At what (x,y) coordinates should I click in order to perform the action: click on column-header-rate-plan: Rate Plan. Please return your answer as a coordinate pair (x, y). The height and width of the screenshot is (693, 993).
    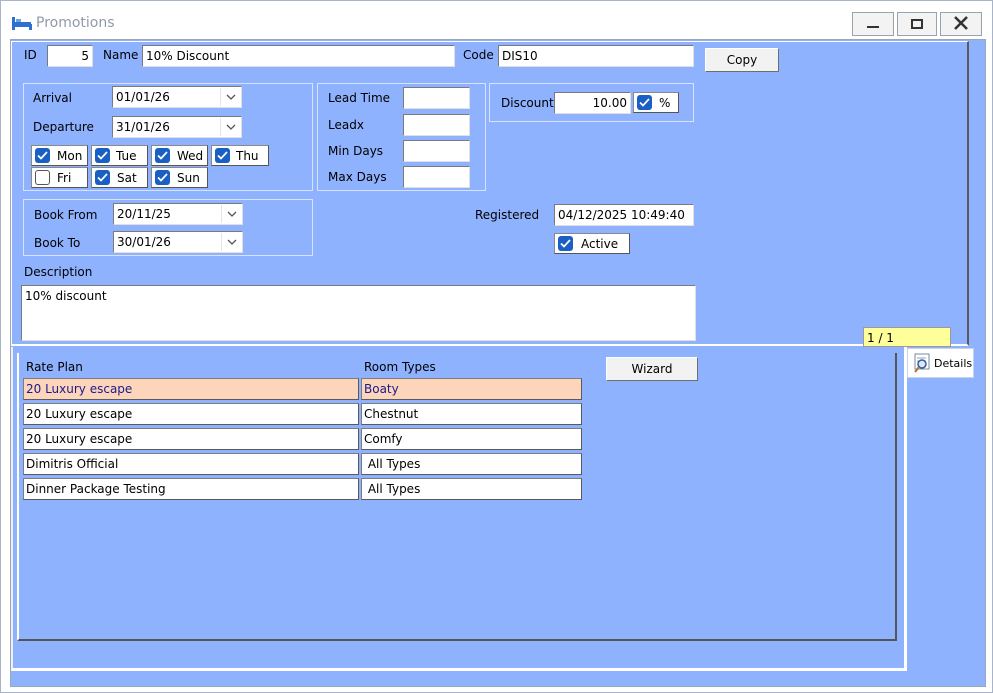
    Looking at the image, I should click on (54, 367).